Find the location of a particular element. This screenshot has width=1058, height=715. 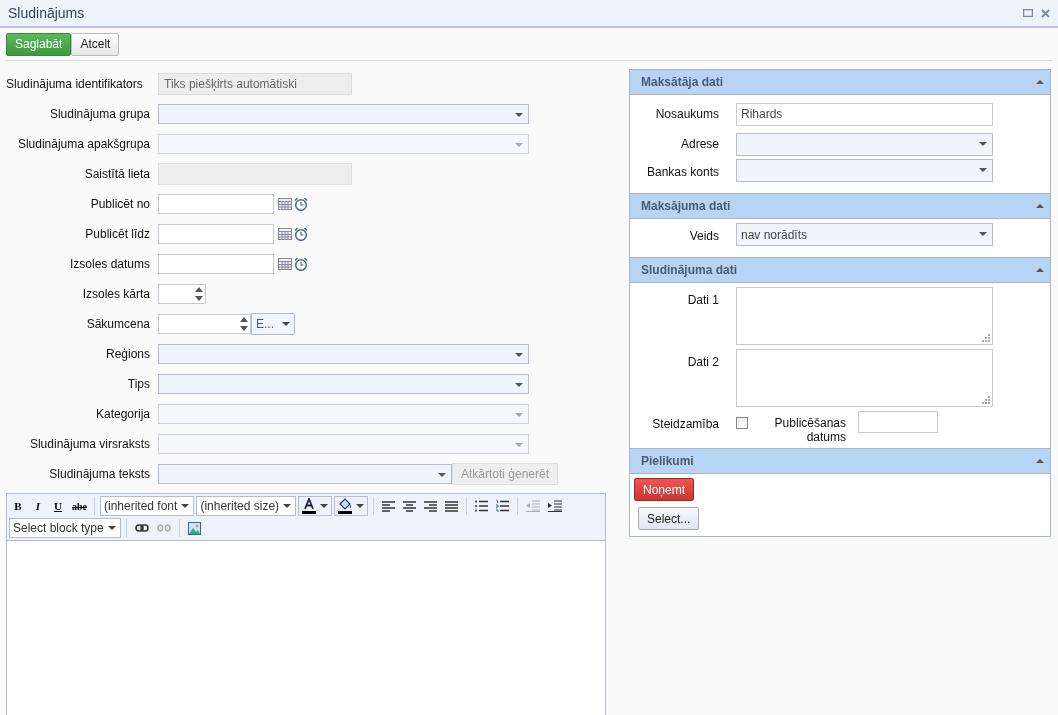

field-label: Saistītā lieta is located at coordinates (117, 174).